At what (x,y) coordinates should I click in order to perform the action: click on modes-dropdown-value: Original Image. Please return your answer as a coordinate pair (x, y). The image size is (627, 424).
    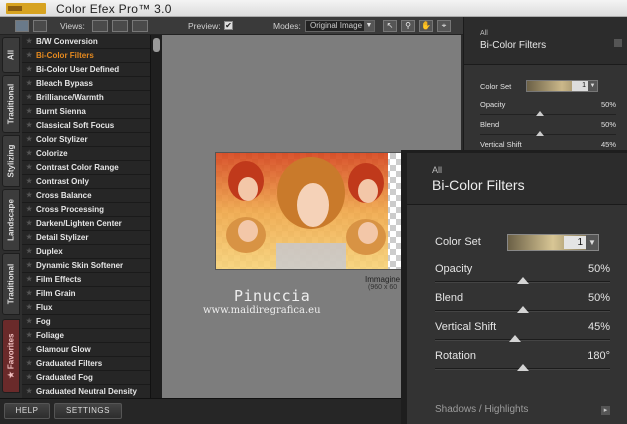
    Looking at the image, I should click on (336, 25).